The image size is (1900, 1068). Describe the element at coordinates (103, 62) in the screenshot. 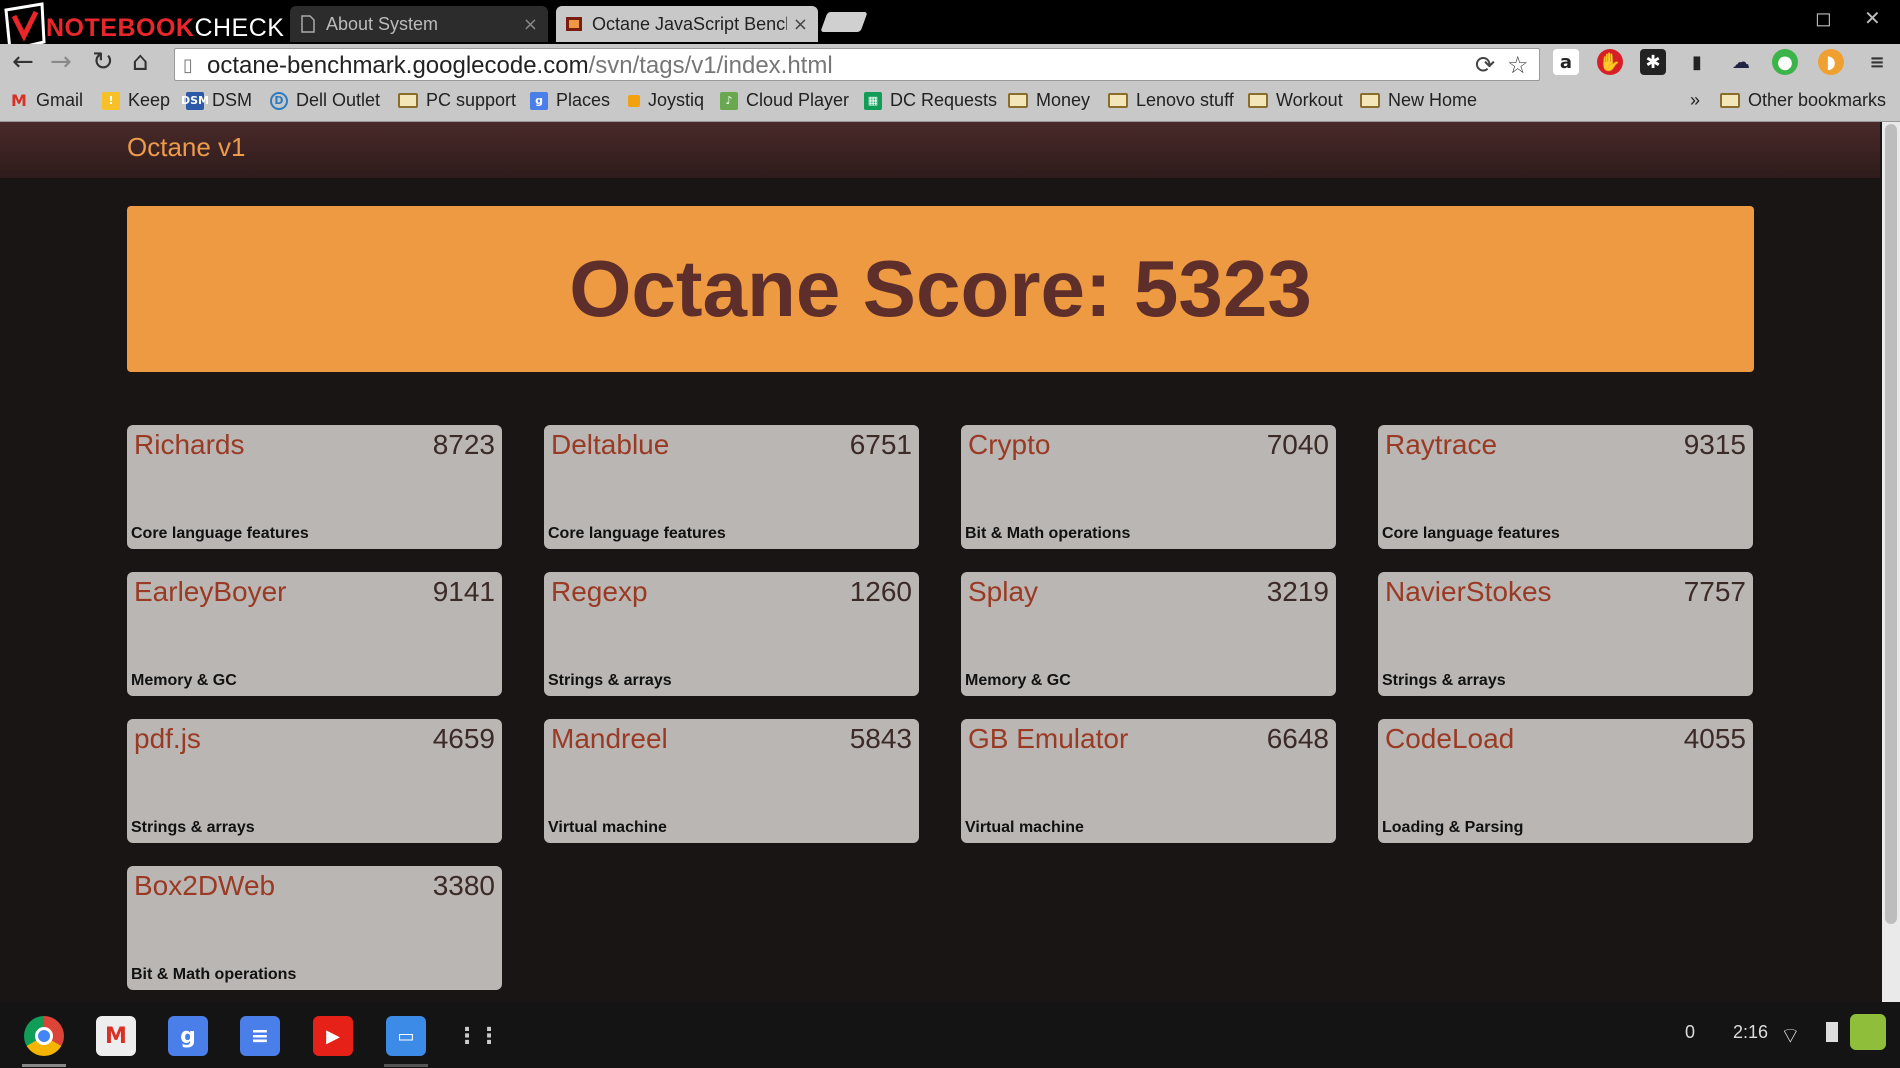

I see `reload-button: ↻` at that location.